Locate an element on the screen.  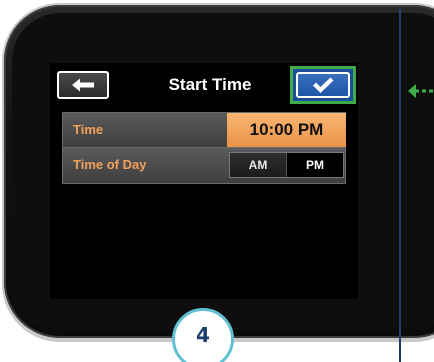
am-option: AM is located at coordinates (258, 165).